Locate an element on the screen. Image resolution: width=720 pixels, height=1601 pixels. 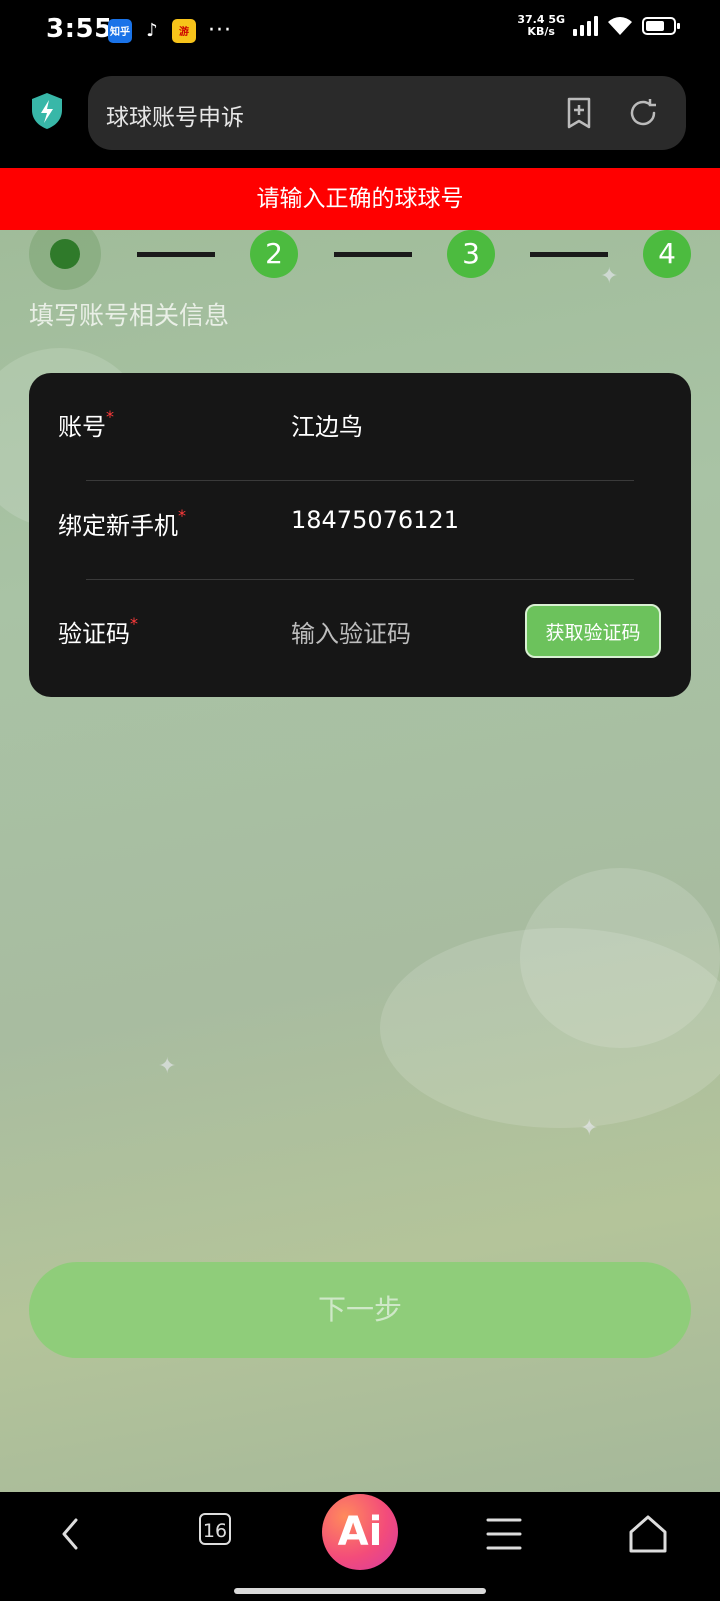
net-speed-unit: KB/s is located at coordinates (541, 31).